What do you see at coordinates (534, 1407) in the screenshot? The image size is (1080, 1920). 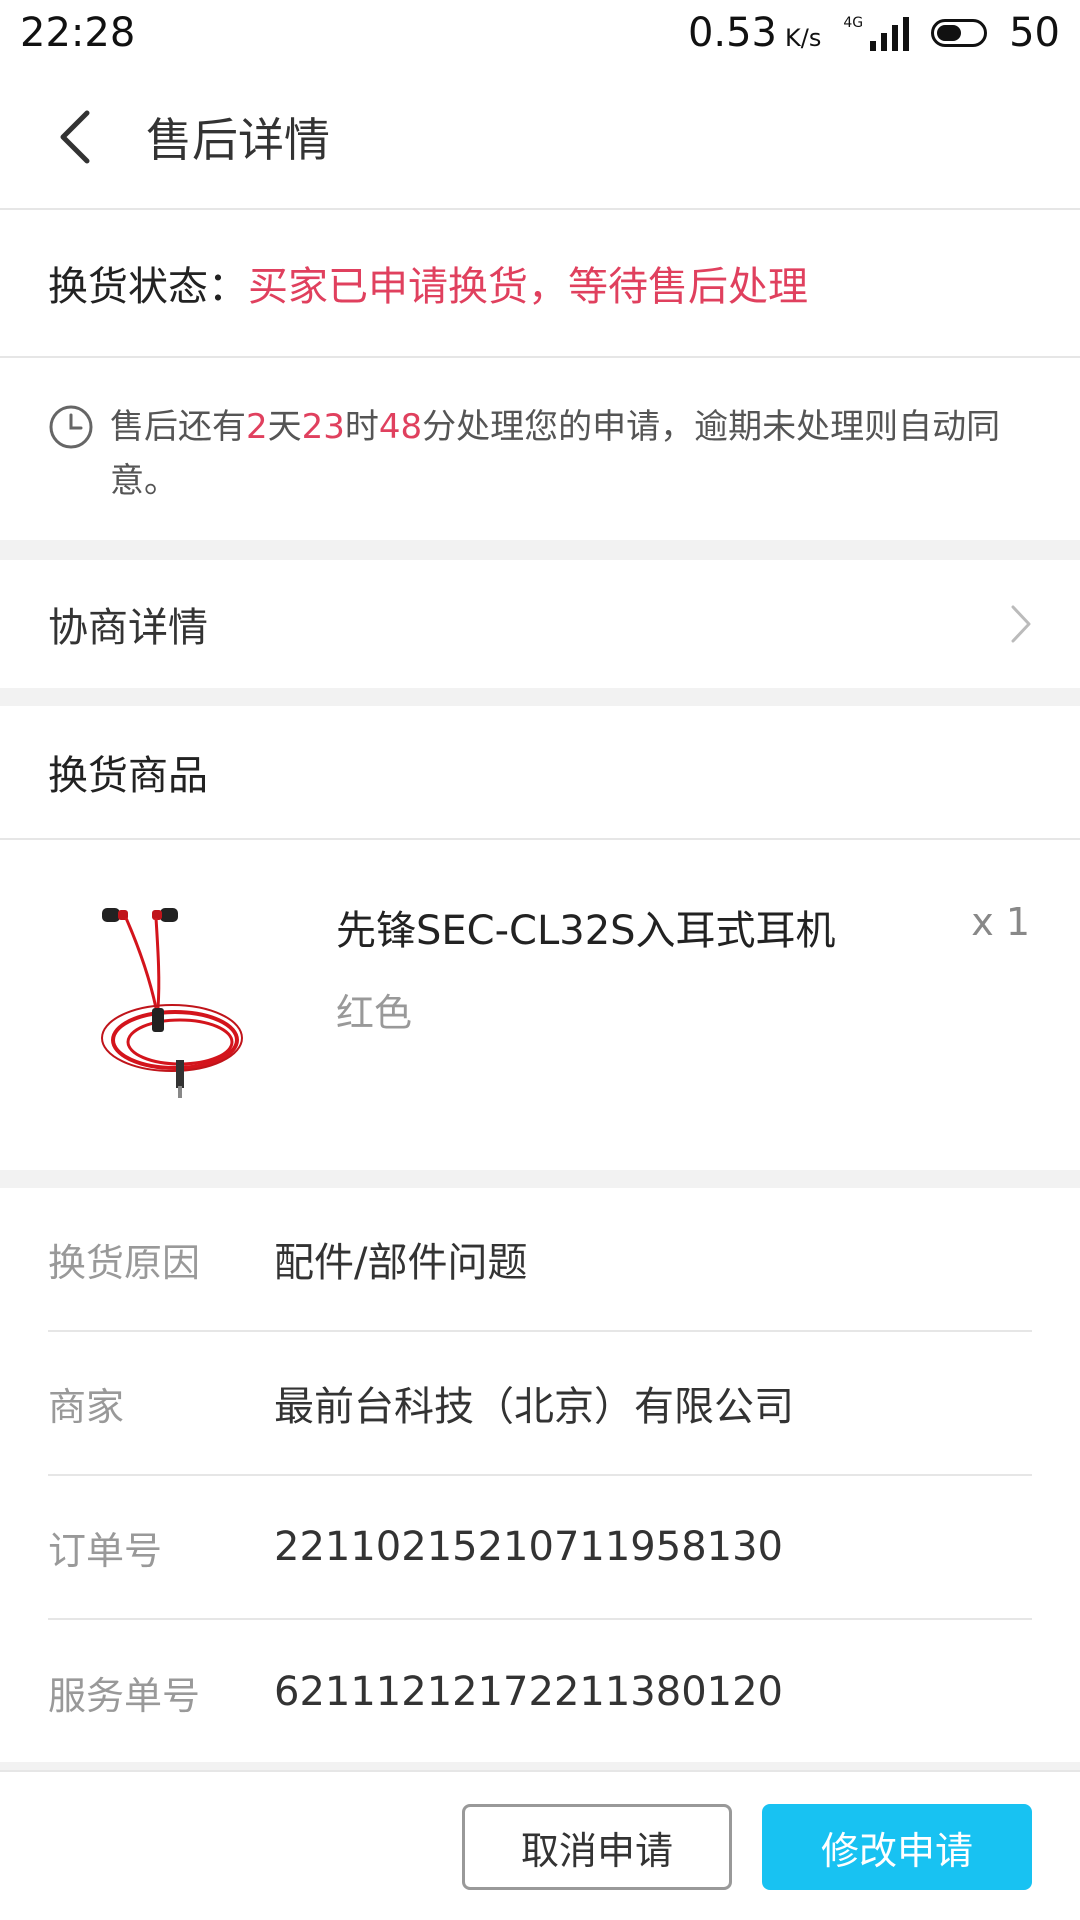 I see `merchant-value: 最前台科技（北京）有限公司` at bounding box center [534, 1407].